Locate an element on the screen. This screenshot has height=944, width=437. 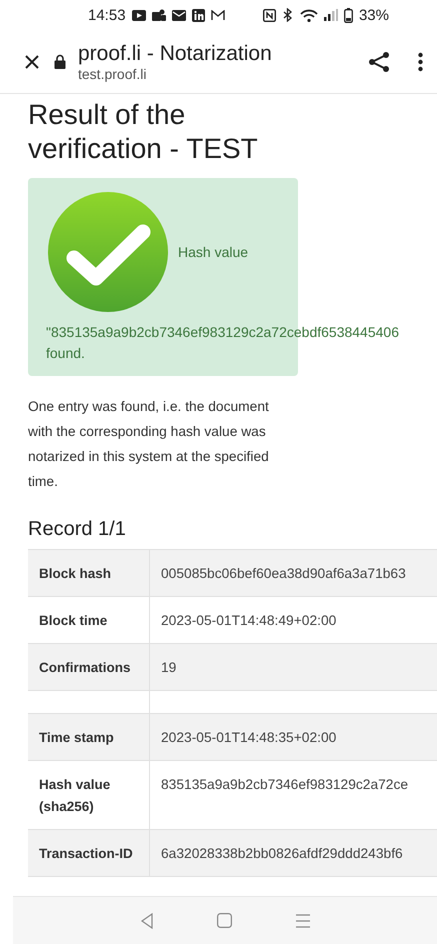
check-circle-icon is located at coordinates (108, 252).